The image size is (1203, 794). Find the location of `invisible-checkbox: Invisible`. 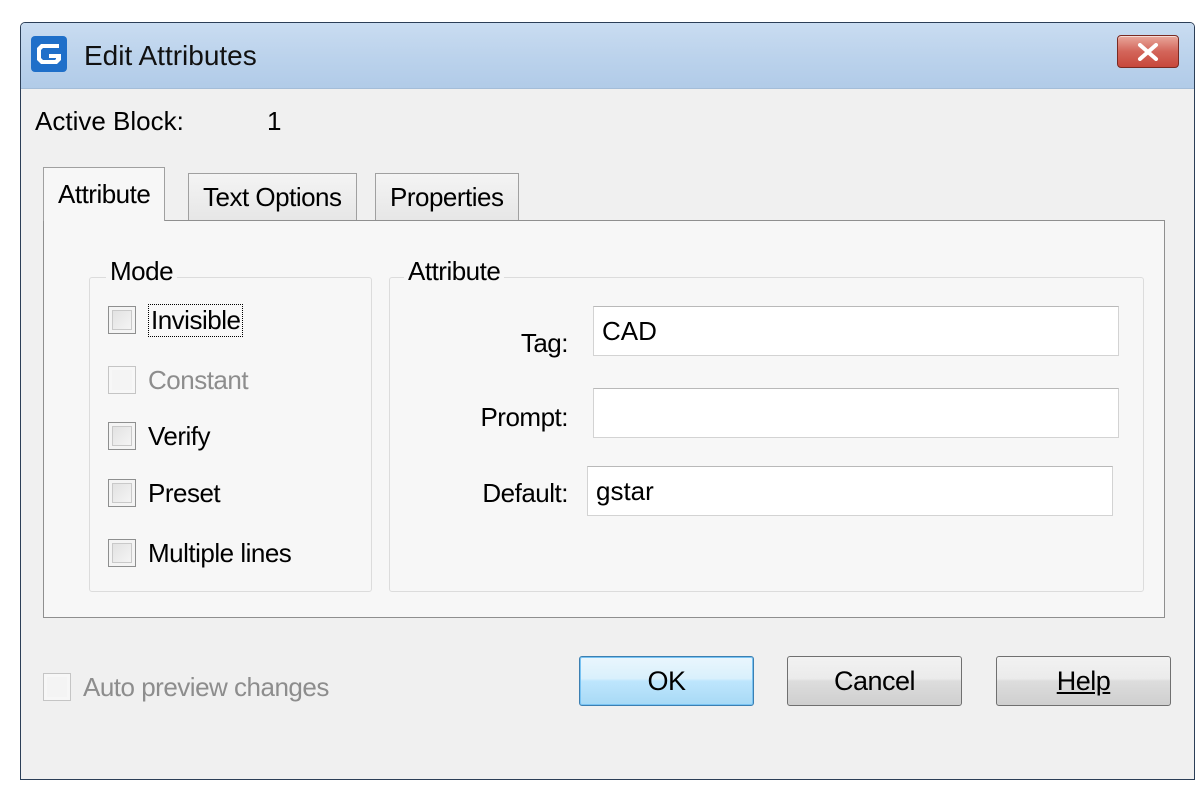

invisible-checkbox: Invisible is located at coordinates (176, 320).